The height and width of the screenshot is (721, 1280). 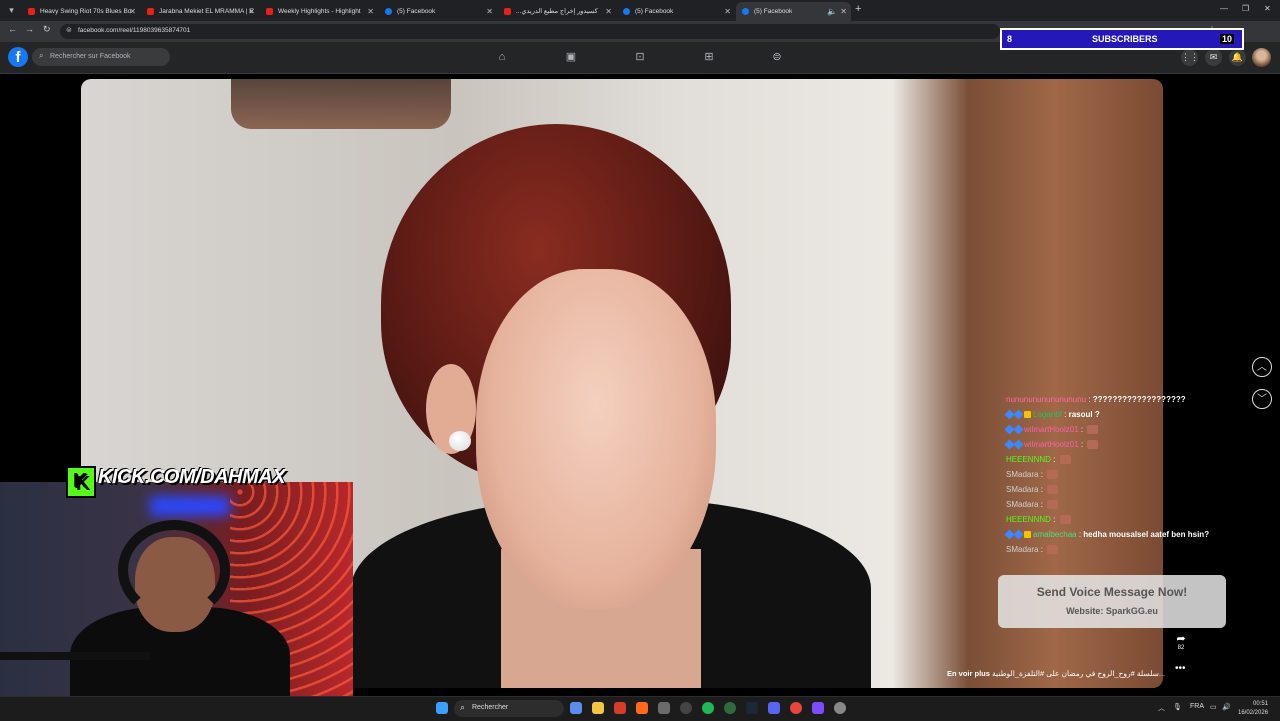 I want to click on chat-username: Loganbf, so click(x=1047, y=414).